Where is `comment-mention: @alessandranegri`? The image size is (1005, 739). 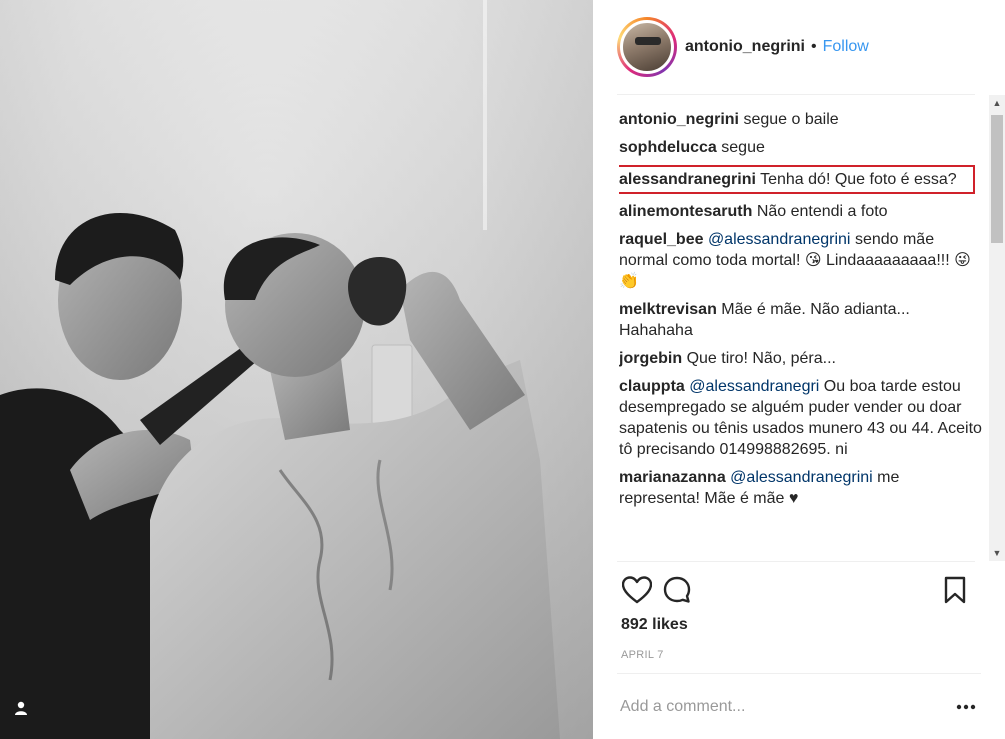 comment-mention: @alessandranegri is located at coordinates (754, 386).